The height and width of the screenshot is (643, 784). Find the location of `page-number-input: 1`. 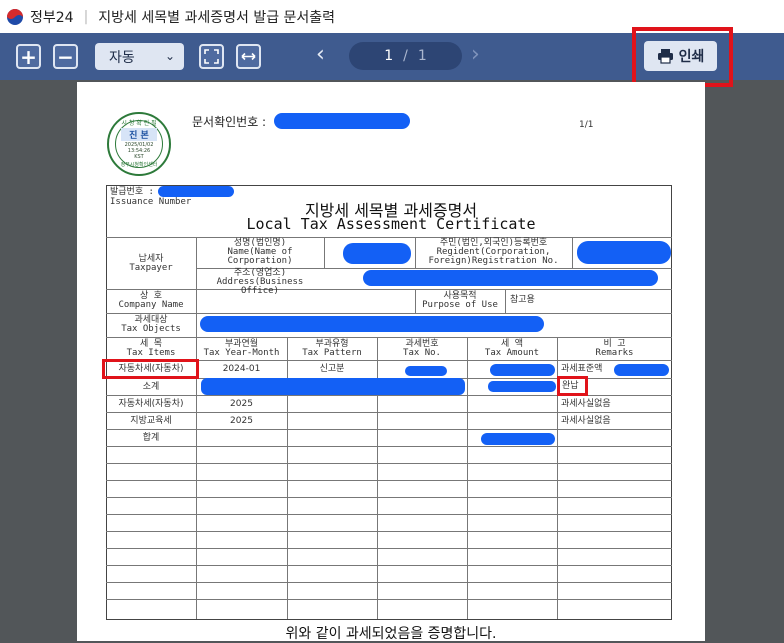

page-number-input: 1 is located at coordinates (388, 56).